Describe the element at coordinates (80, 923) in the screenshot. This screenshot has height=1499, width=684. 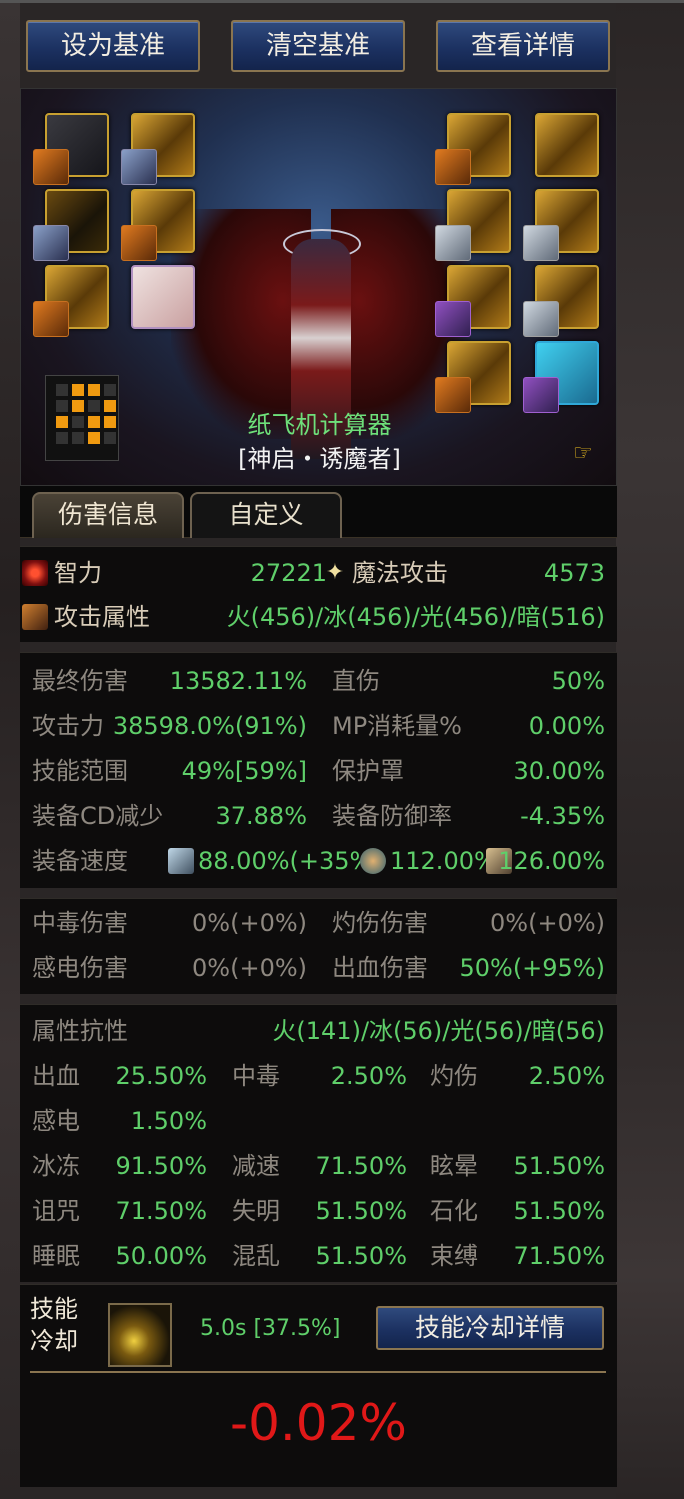
I see `poison-label: 中毒伤害` at that location.